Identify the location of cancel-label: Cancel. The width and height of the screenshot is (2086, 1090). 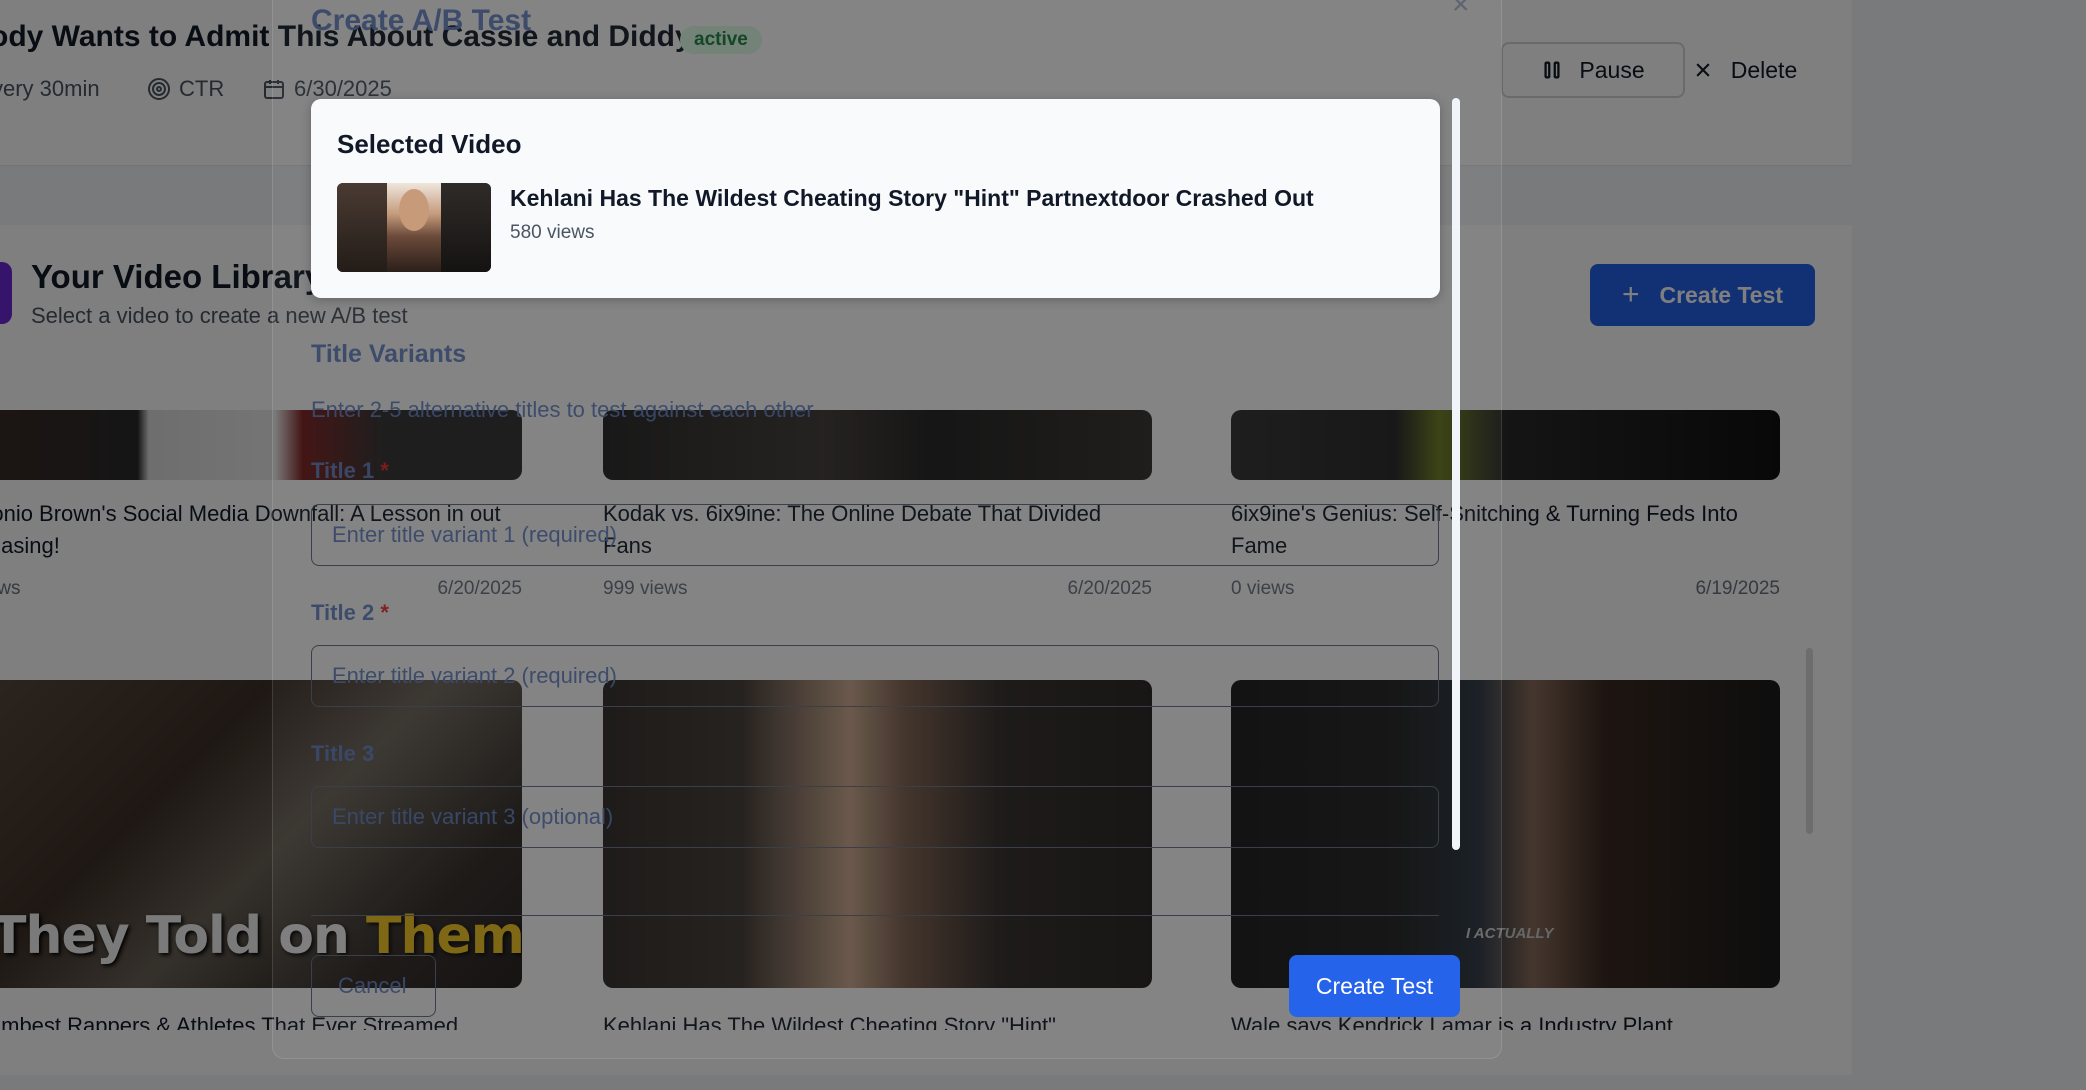
(372, 985).